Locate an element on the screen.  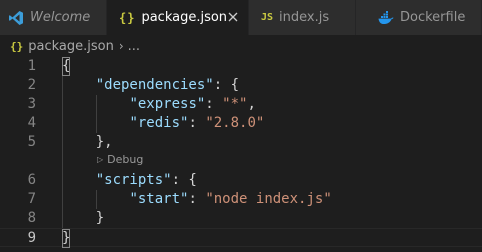
code-token-key: "start" is located at coordinates (159, 199).